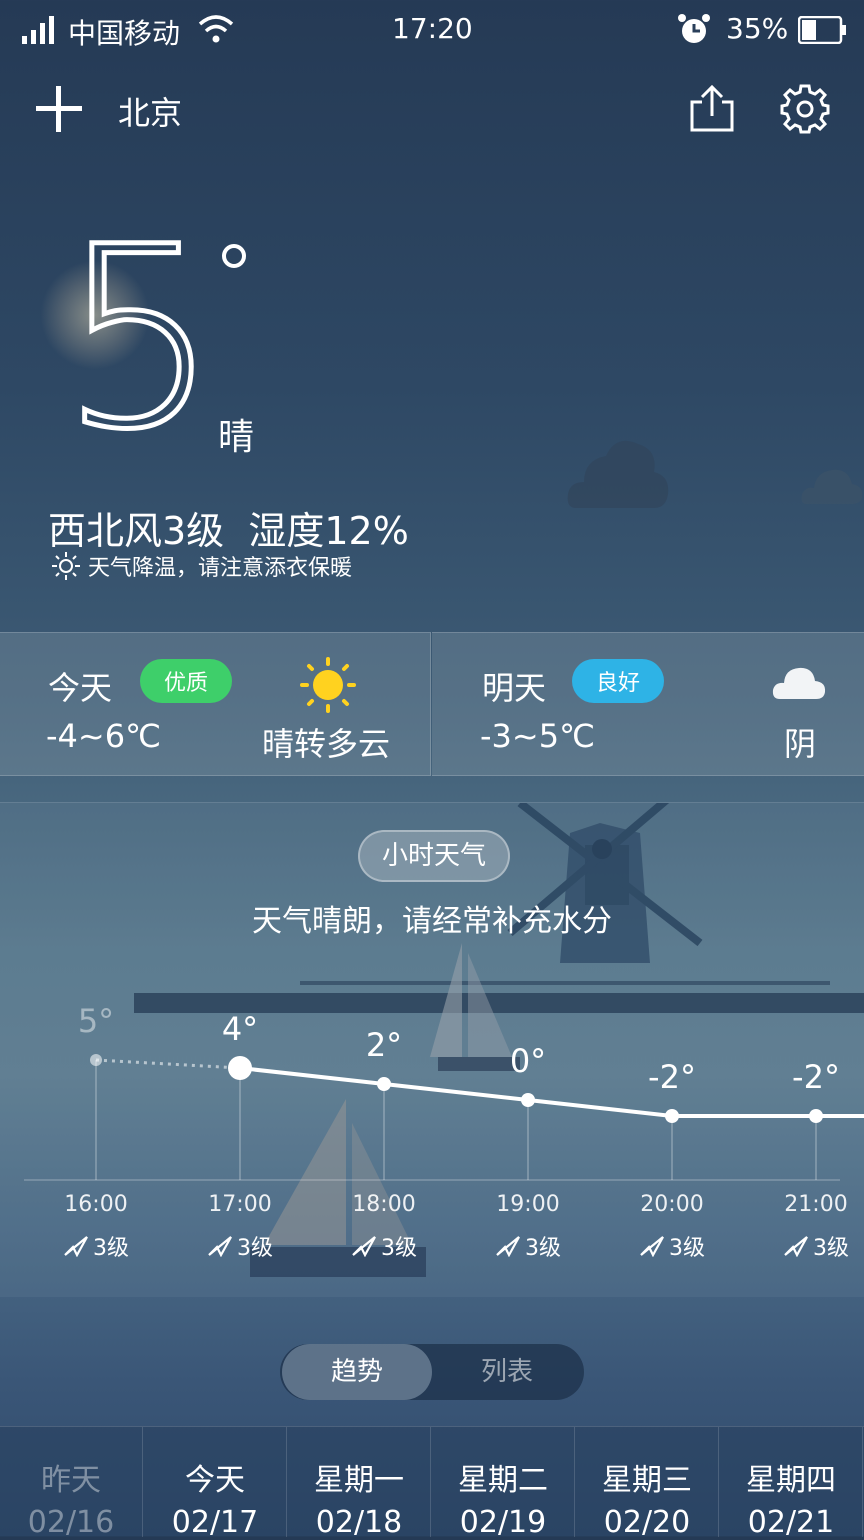  Describe the element at coordinates (80, 688) in the screenshot. I see `today-label: 今天` at that location.